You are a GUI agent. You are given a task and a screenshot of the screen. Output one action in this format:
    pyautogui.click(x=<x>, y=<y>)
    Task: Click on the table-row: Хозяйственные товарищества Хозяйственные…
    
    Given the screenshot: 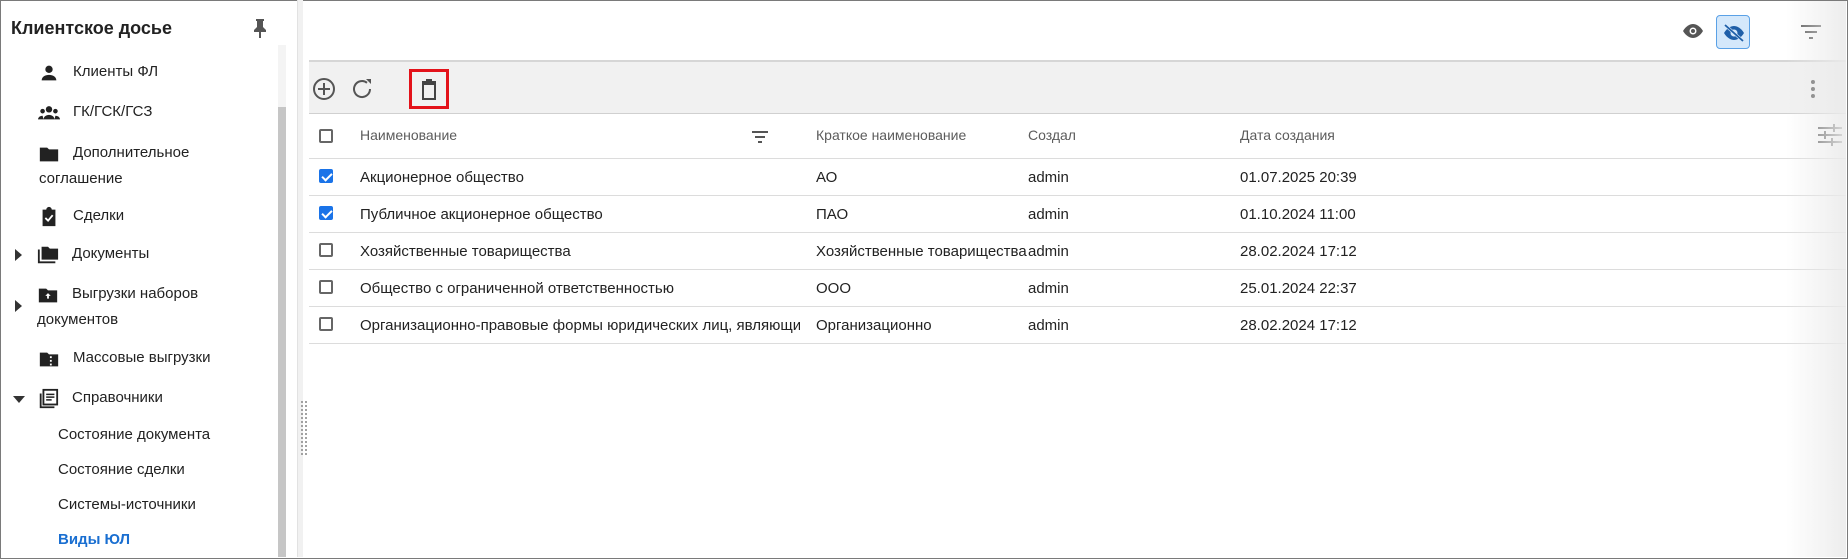 What is the action you would take?
    pyautogui.click(x=1077, y=251)
    